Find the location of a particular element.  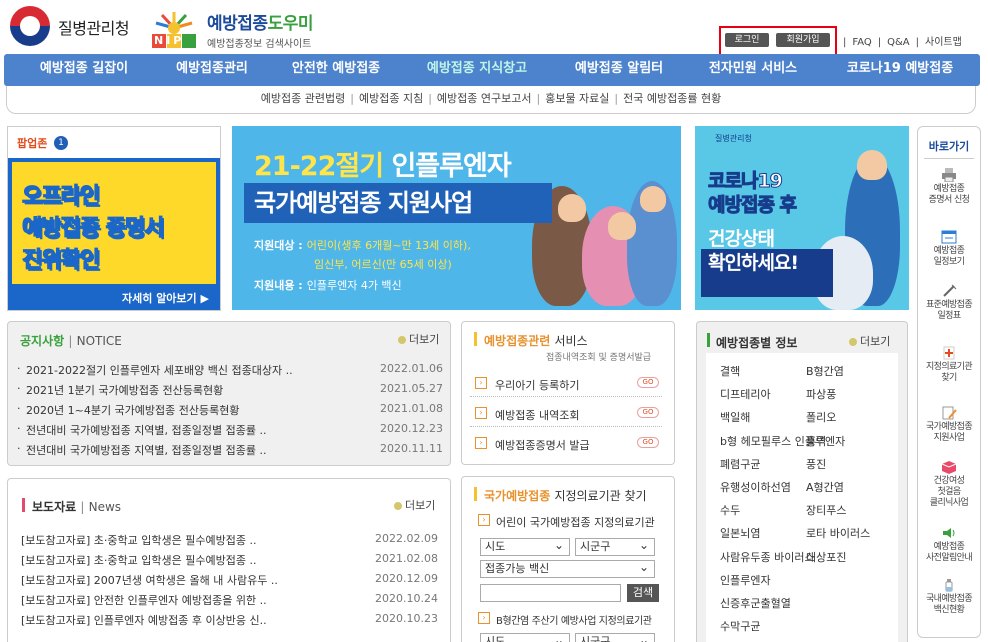

nav-item-knowledge: 예방접종 지식창고 is located at coordinates (477, 70).